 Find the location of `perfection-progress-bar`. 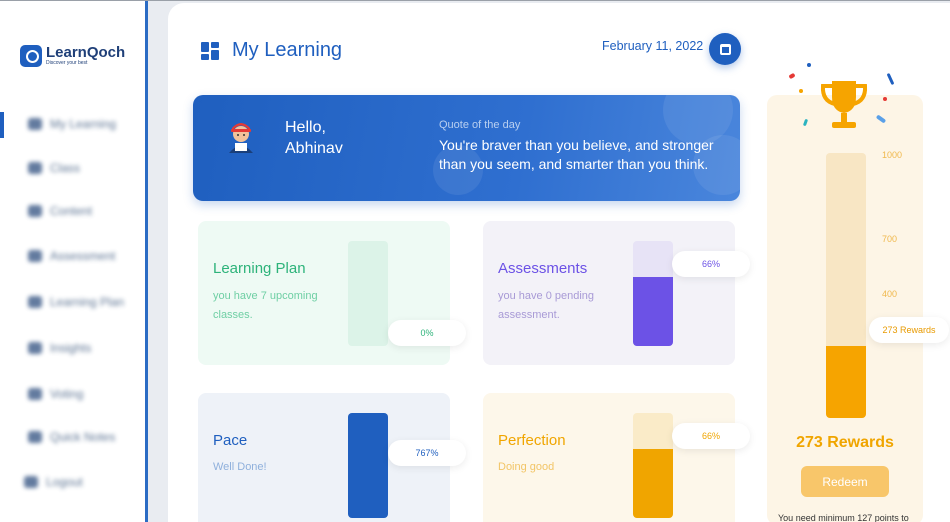

perfection-progress-bar is located at coordinates (653, 465).